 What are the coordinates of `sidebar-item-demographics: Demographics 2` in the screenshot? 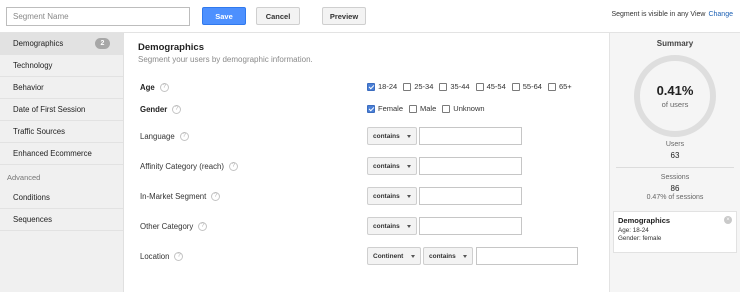 It's located at (65, 44).